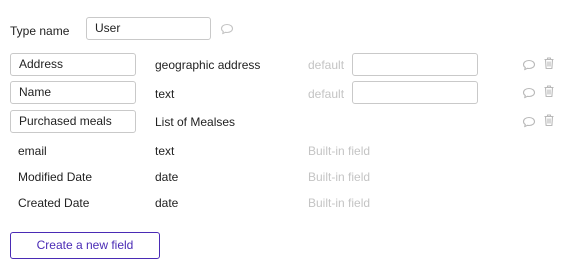  What do you see at coordinates (54, 203) in the screenshot?
I see `builtin-field-name: Created Date` at bounding box center [54, 203].